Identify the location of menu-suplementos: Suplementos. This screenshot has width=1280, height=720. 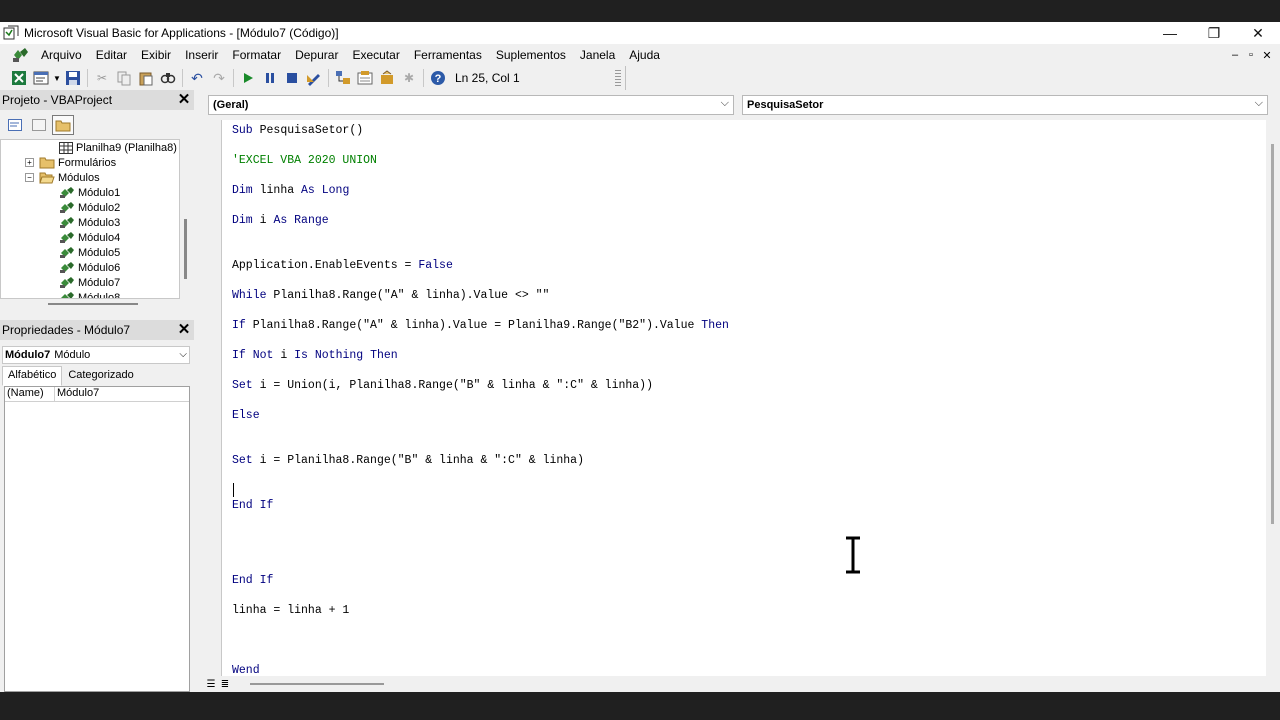
(531, 55).